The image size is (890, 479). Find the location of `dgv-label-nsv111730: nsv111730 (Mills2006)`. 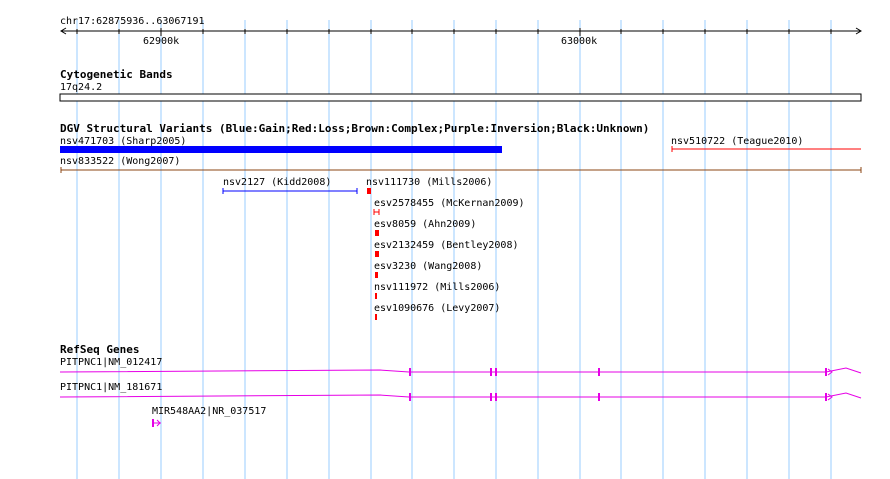

dgv-label-nsv111730: nsv111730 (Mills2006) is located at coordinates (429, 182).